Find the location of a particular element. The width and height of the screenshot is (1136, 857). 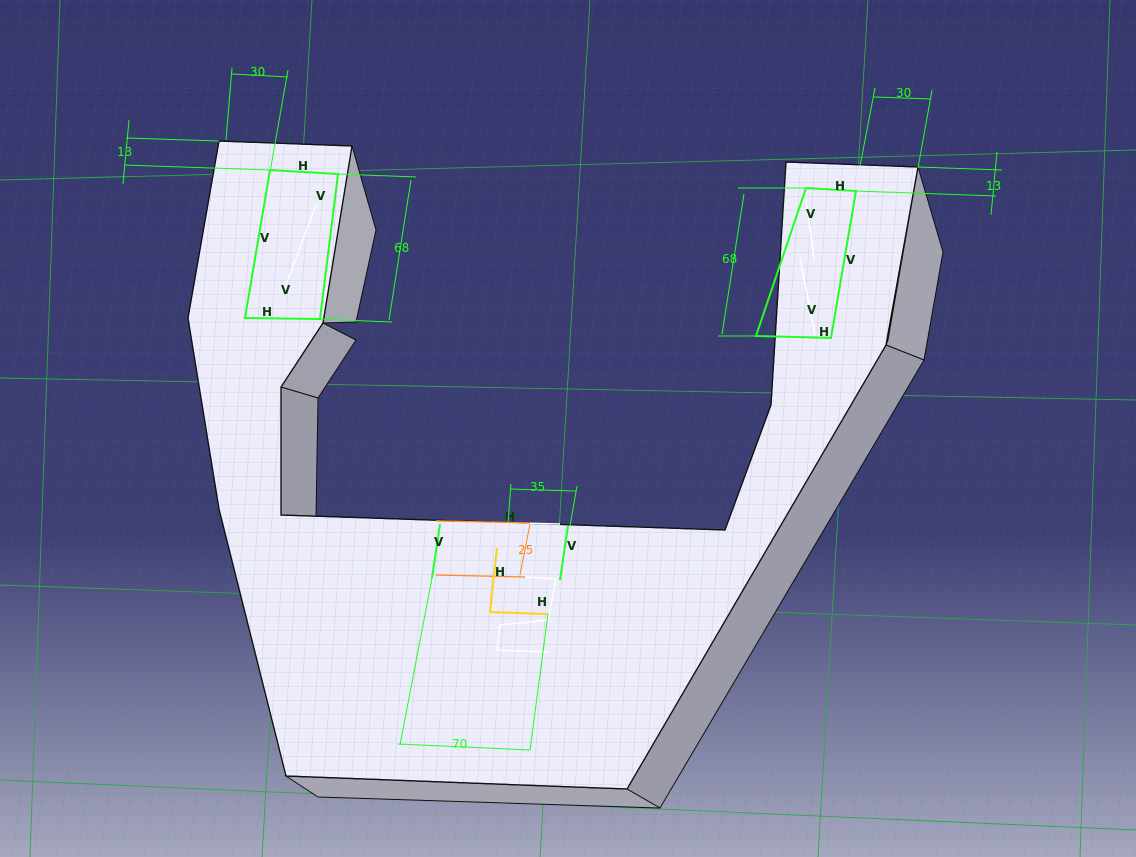

constraint-h-bottom-top: H is located at coordinates (510, 517).